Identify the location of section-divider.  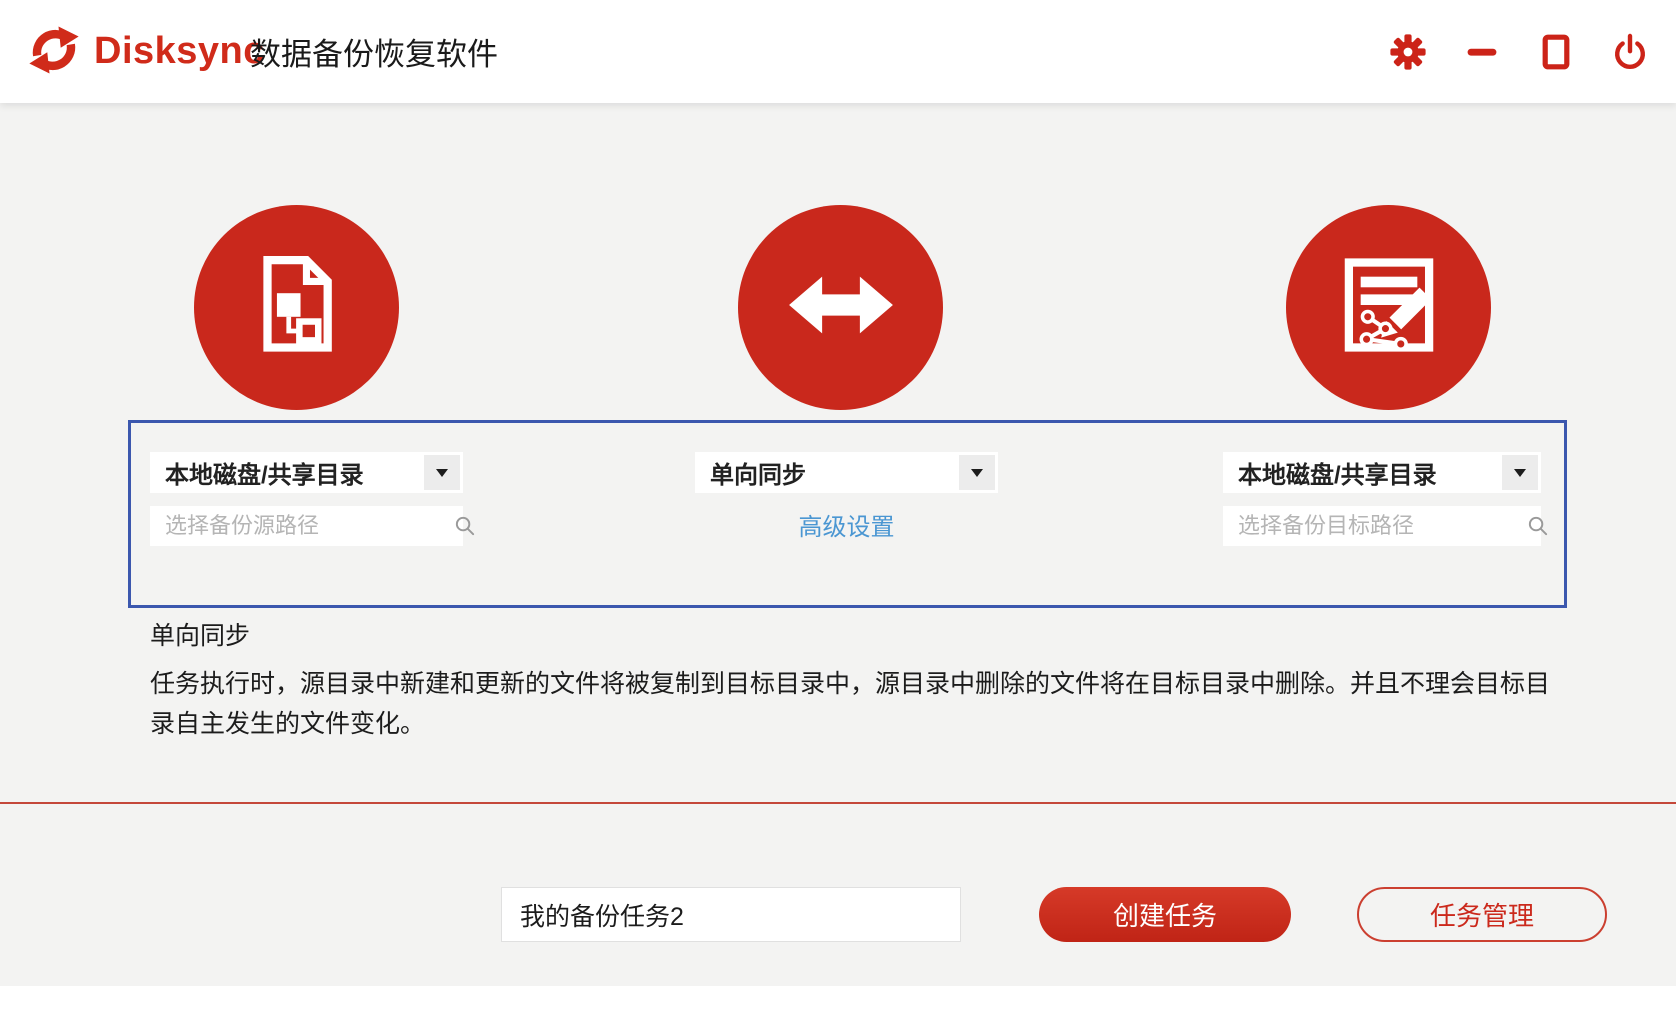
(838, 803).